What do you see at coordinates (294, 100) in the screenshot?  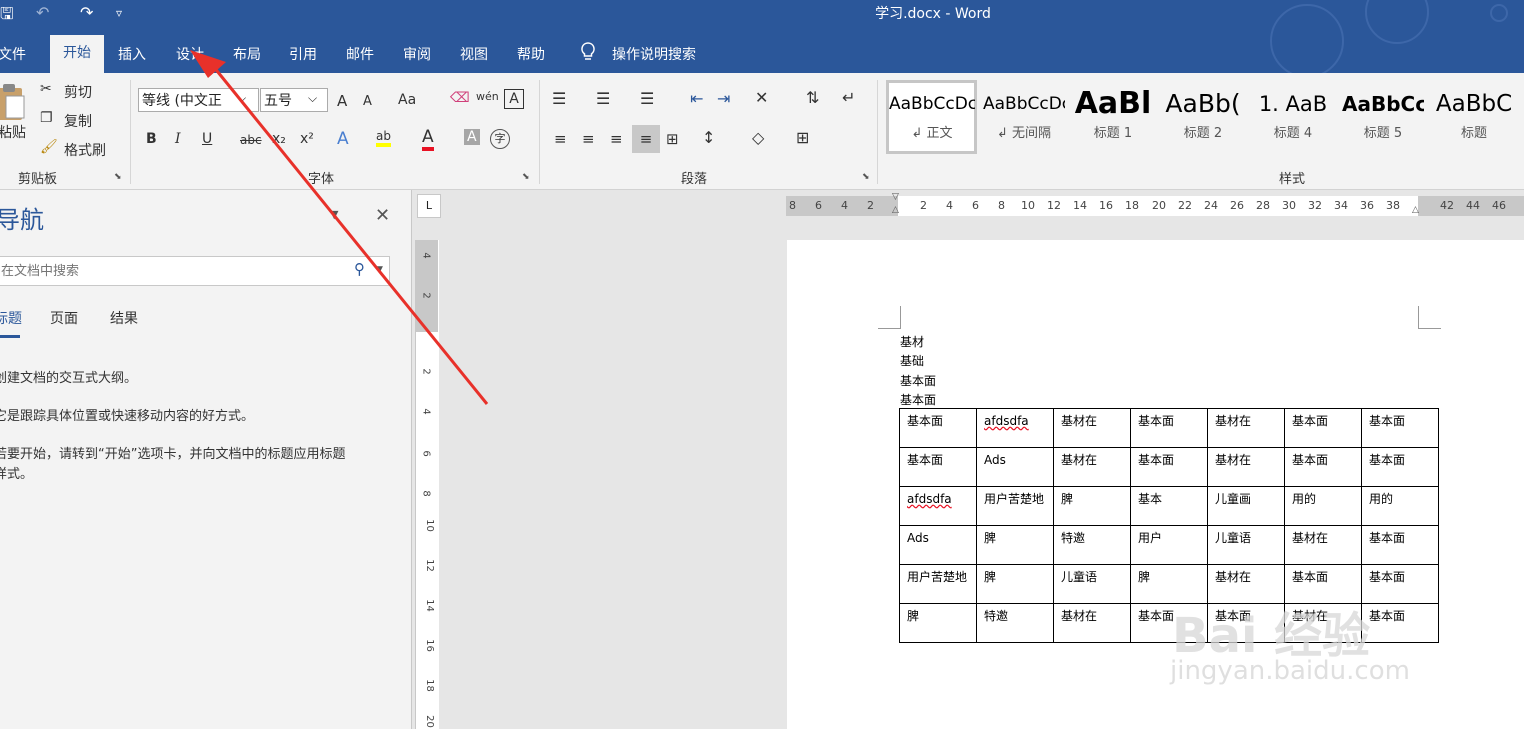 I see `font-size-combo: 五号` at bounding box center [294, 100].